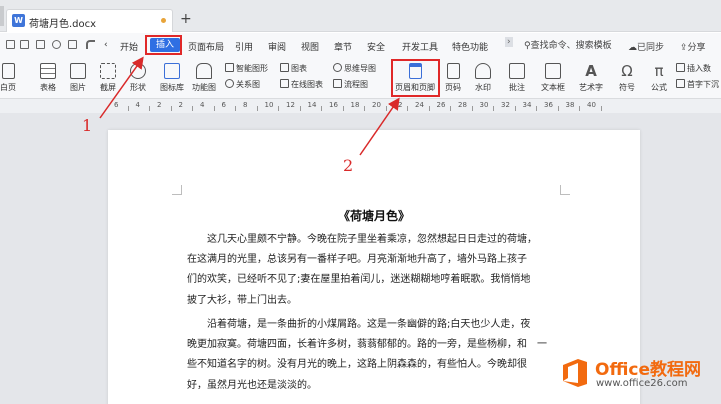 Image resolution: width=721 pixels, height=404 pixels. What do you see at coordinates (337, 83) in the screenshot?
I see `flowchart-icon` at bounding box center [337, 83].